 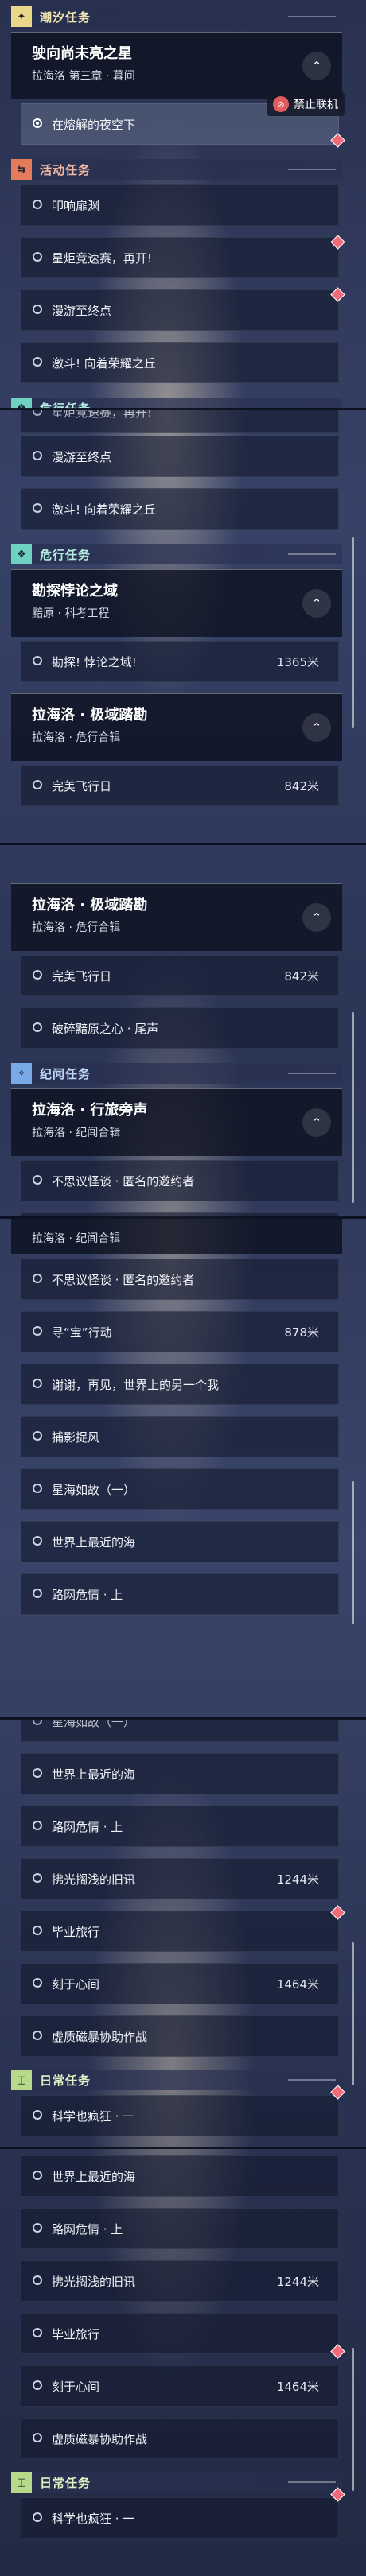 I want to click on multiplayer-label: 禁止联机, so click(x=316, y=105).